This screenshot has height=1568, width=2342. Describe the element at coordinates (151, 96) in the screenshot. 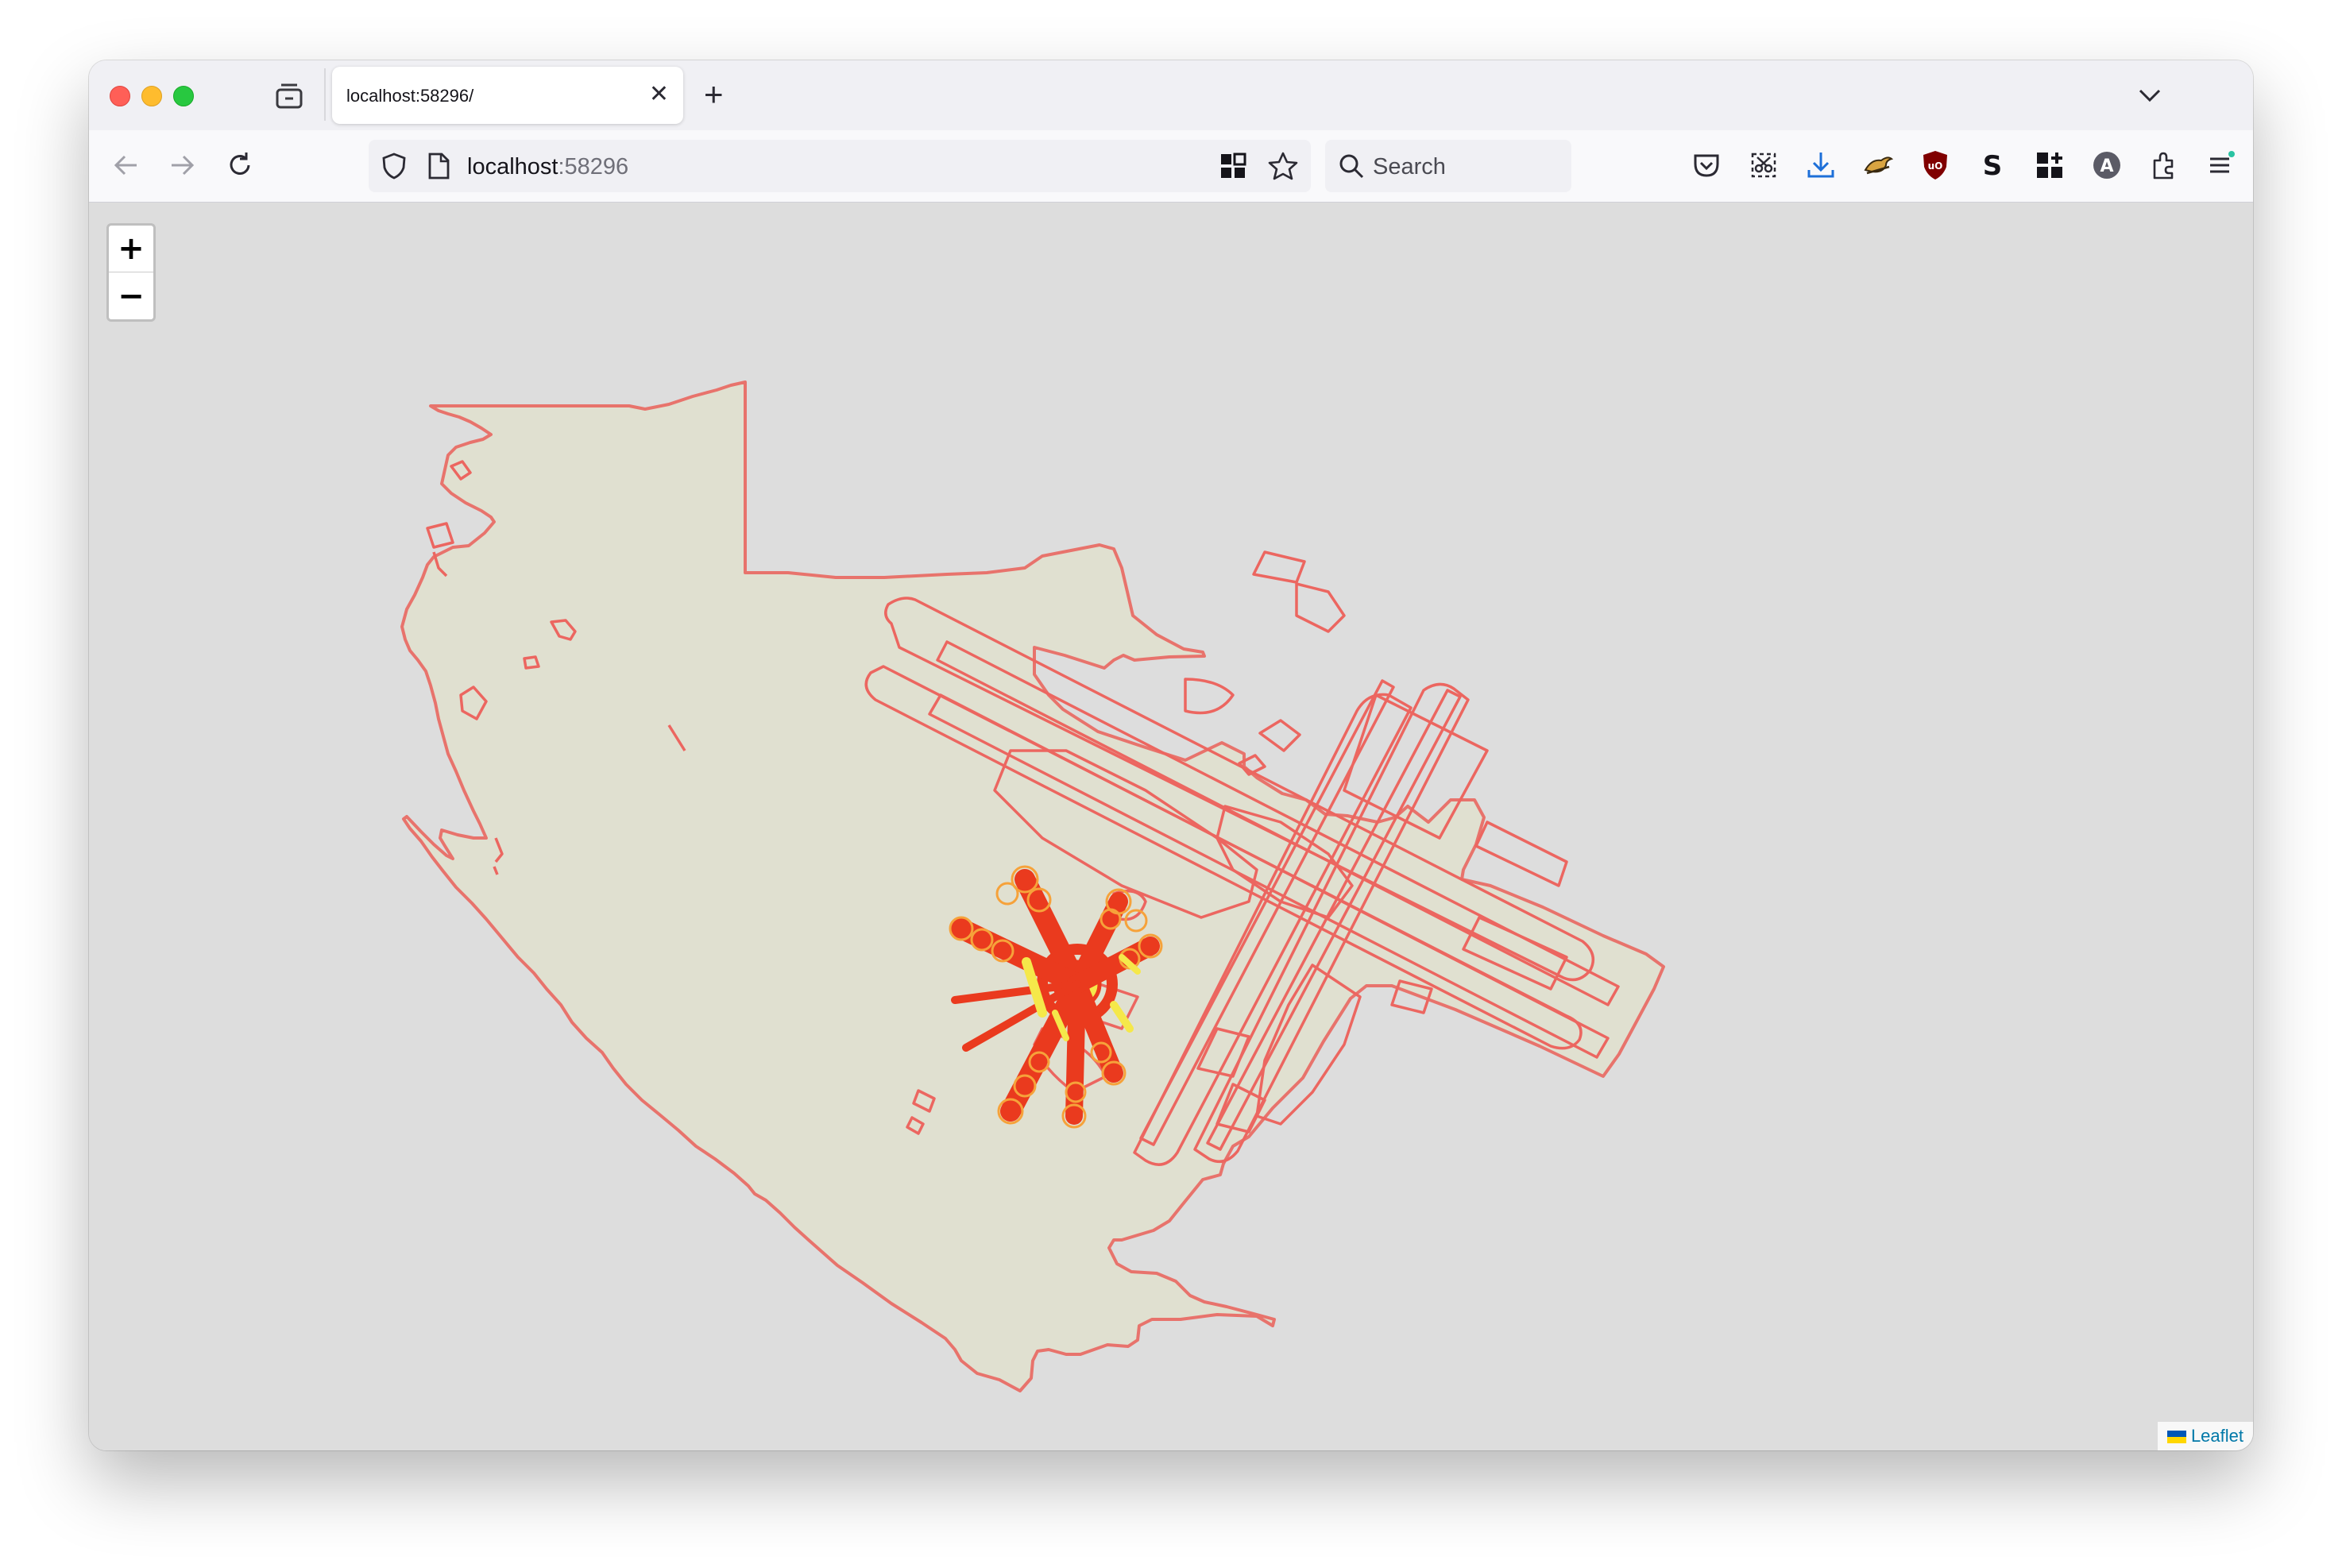

I see `window-minimize-button` at that location.